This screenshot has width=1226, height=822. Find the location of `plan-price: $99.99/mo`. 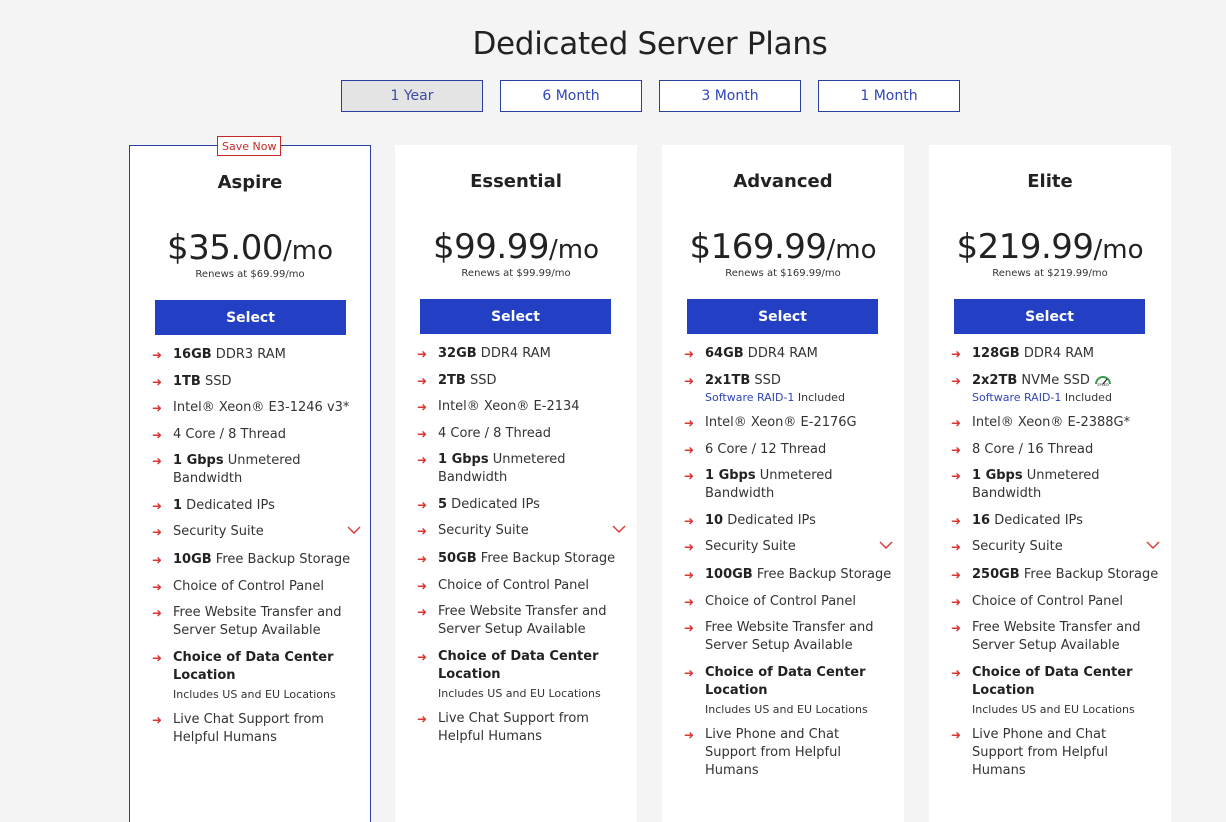

plan-price: $99.99/mo is located at coordinates (516, 247).